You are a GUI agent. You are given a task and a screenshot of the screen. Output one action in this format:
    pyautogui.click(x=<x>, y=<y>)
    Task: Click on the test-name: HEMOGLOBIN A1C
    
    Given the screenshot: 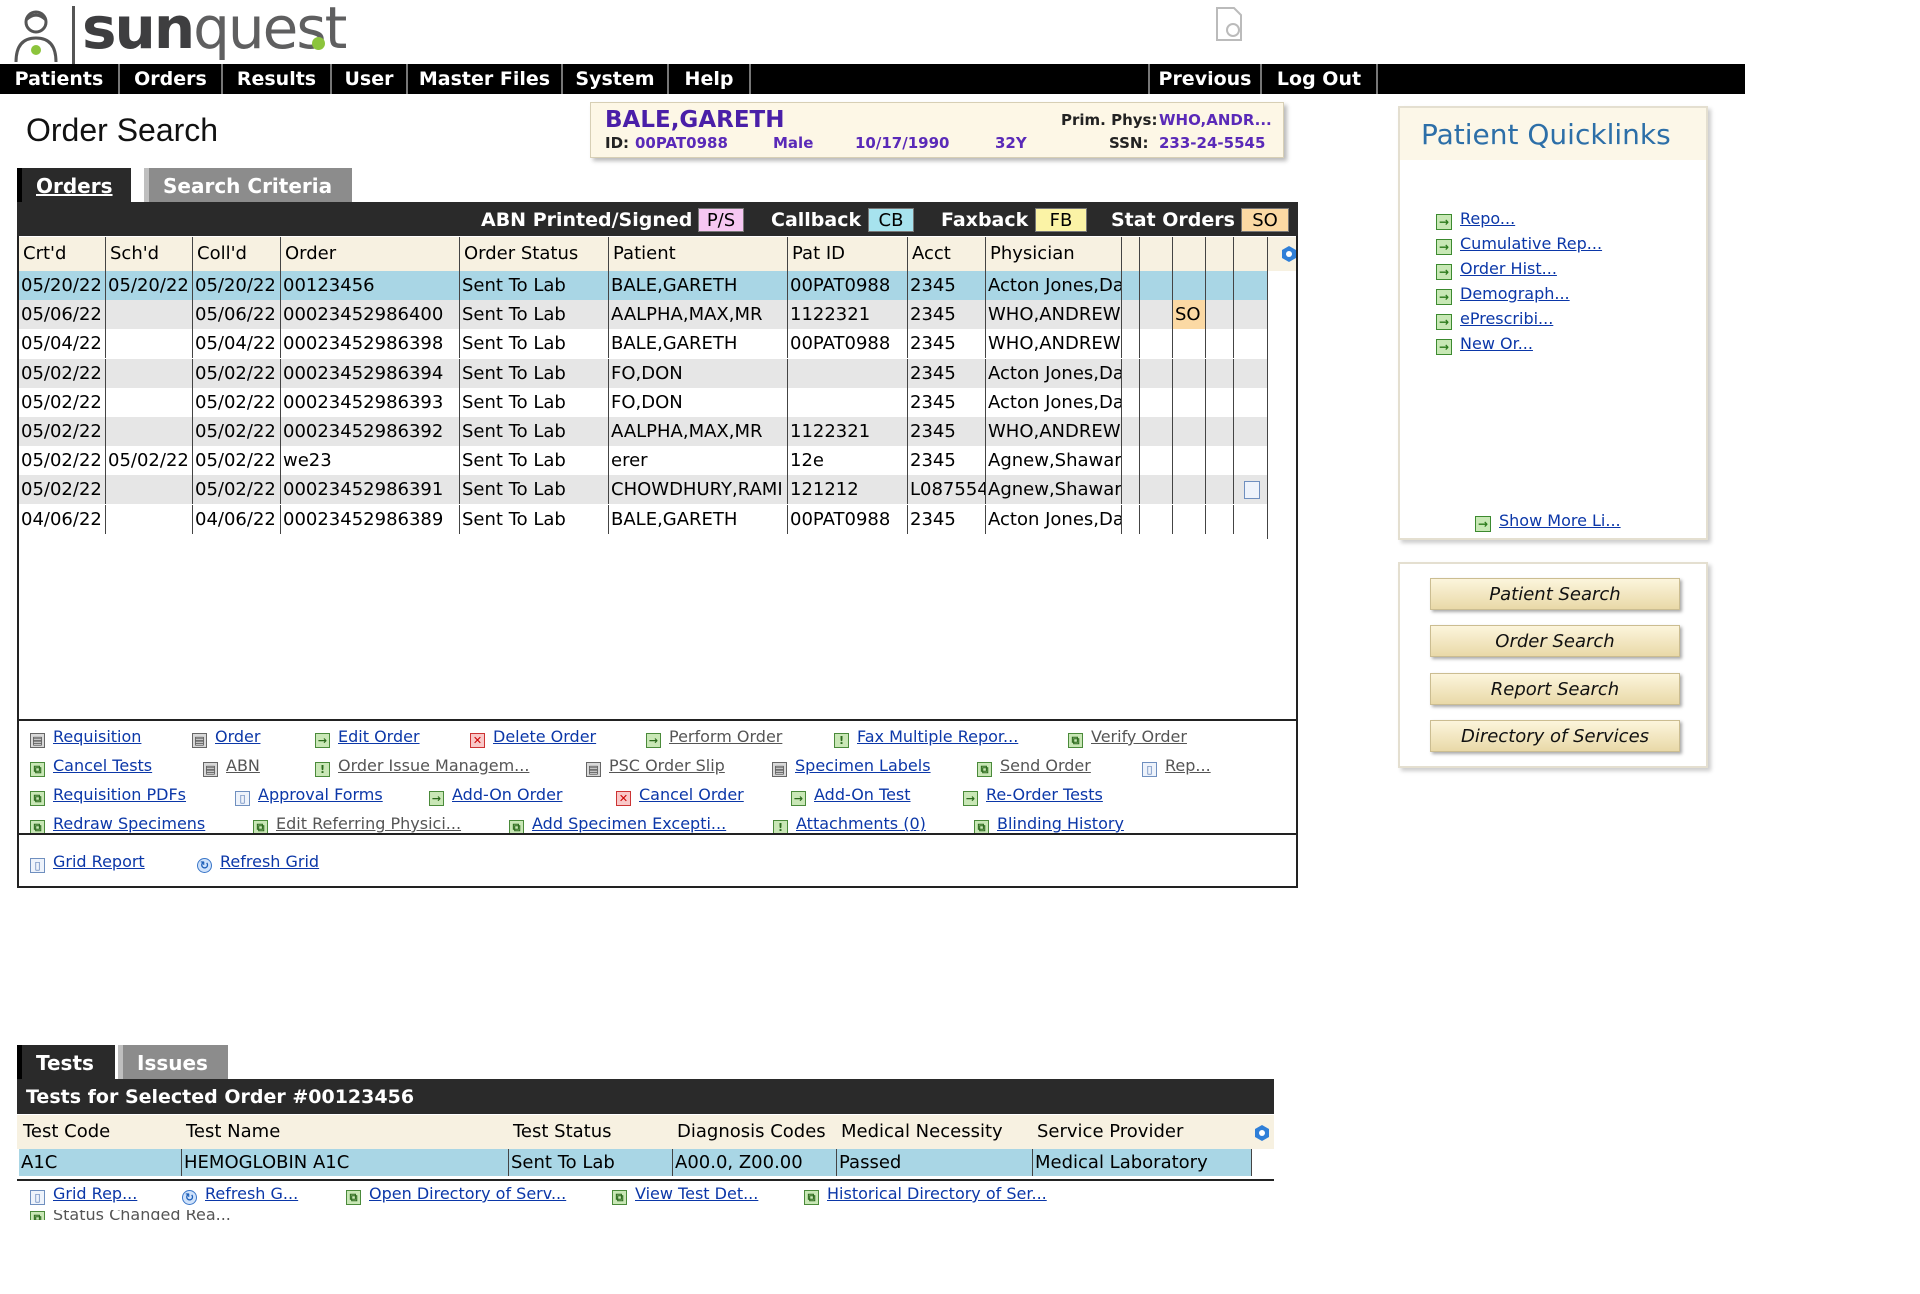 What is the action you would take?
    pyautogui.click(x=345, y=1162)
    